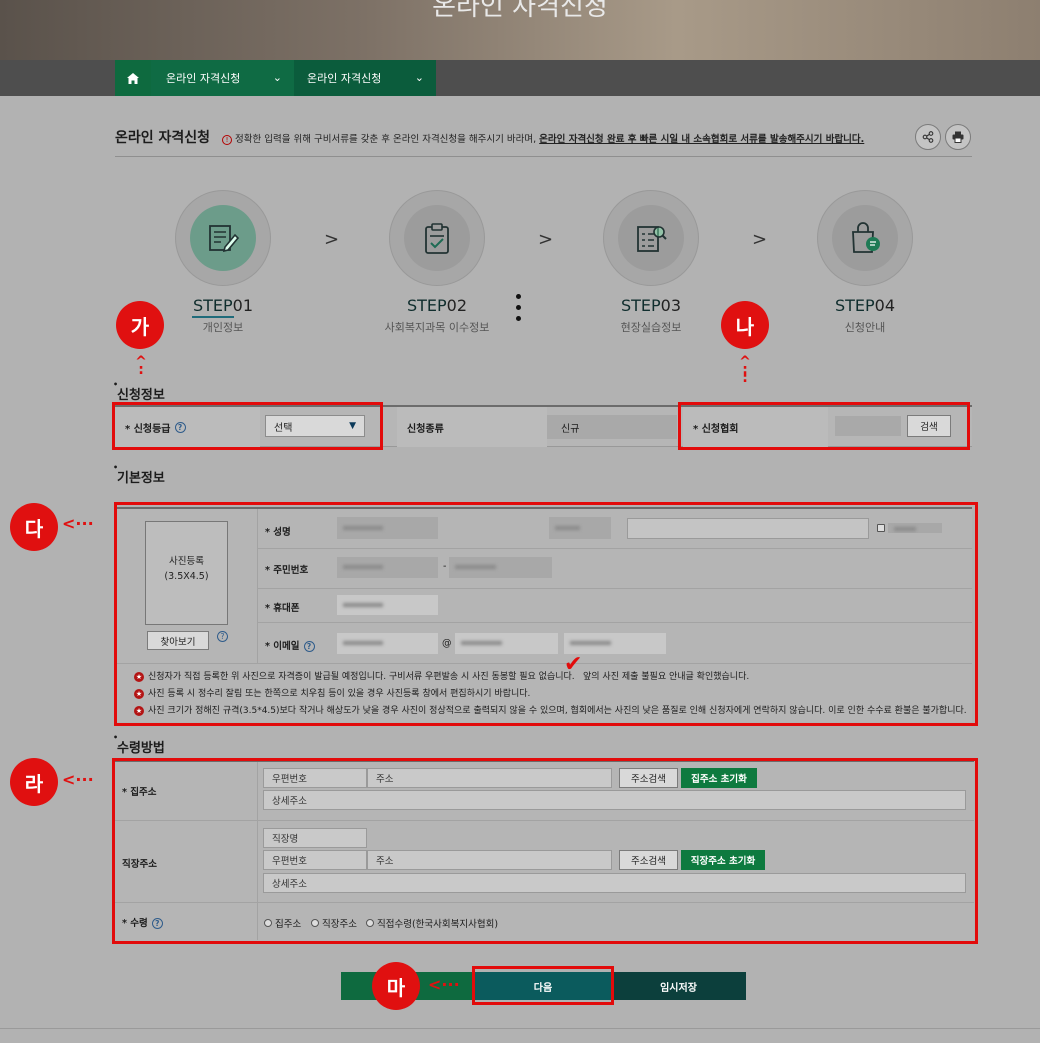  Describe the element at coordinates (678, 986) in the screenshot. I see `temp-save-button: 임시저장` at that location.